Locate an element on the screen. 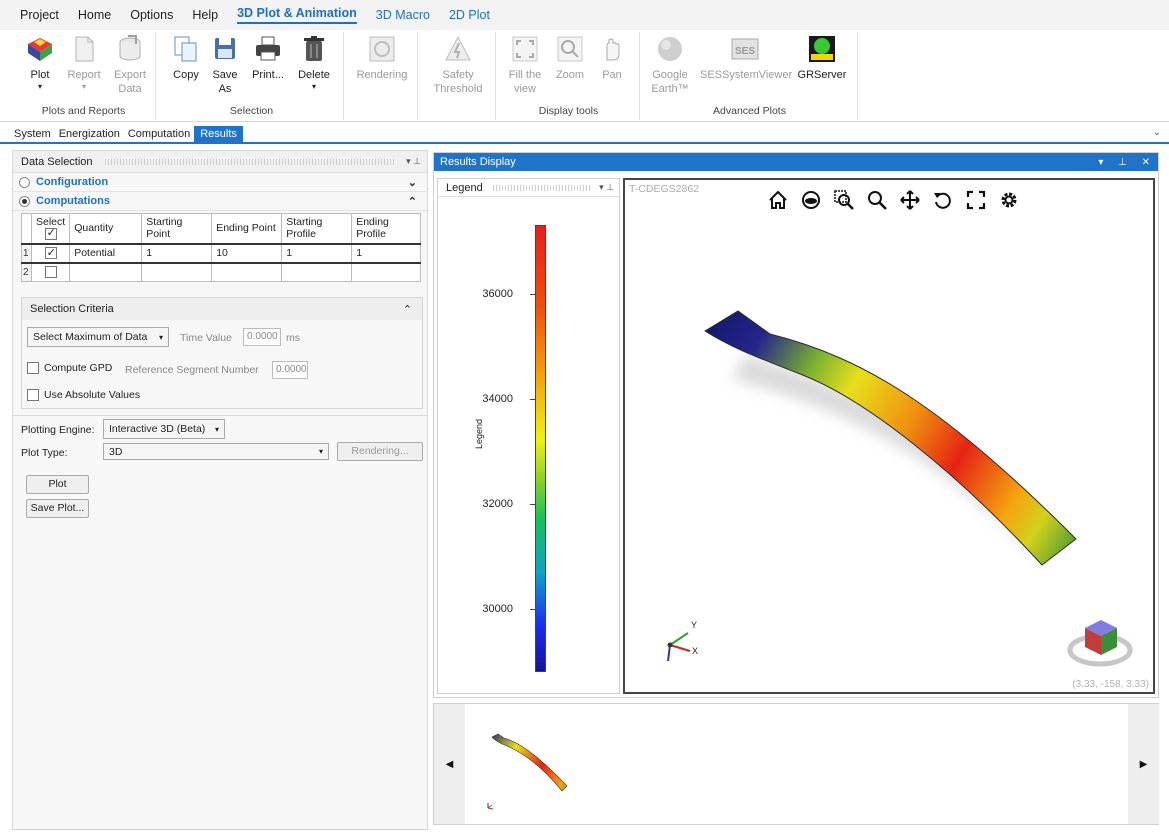 Image resolution: width=1169 pixels, height=833 pixels. menu-2d-plot: 2D Plot is located at coordinates (469, 15).